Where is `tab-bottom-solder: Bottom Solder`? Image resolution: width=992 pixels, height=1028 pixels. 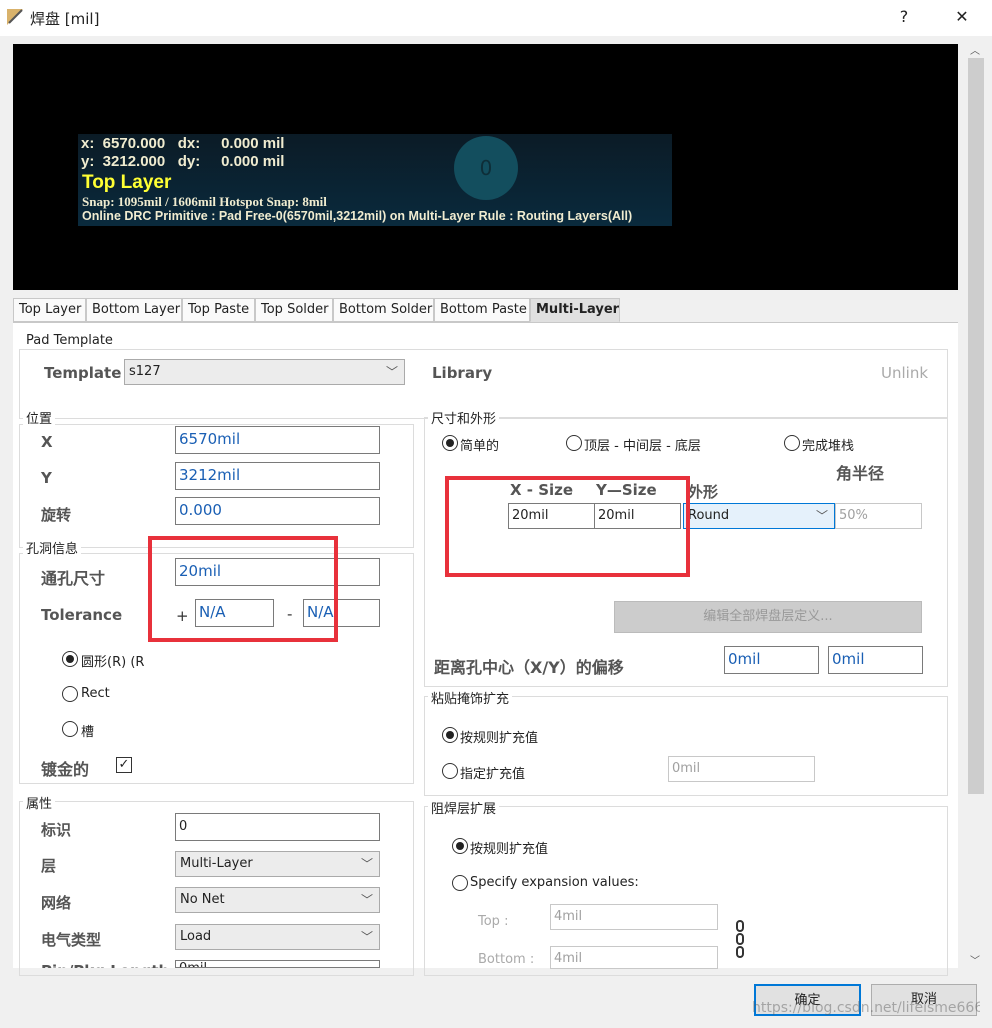 tab-bottom-solder: Bottom Solder is located at coordinates (383, 310).